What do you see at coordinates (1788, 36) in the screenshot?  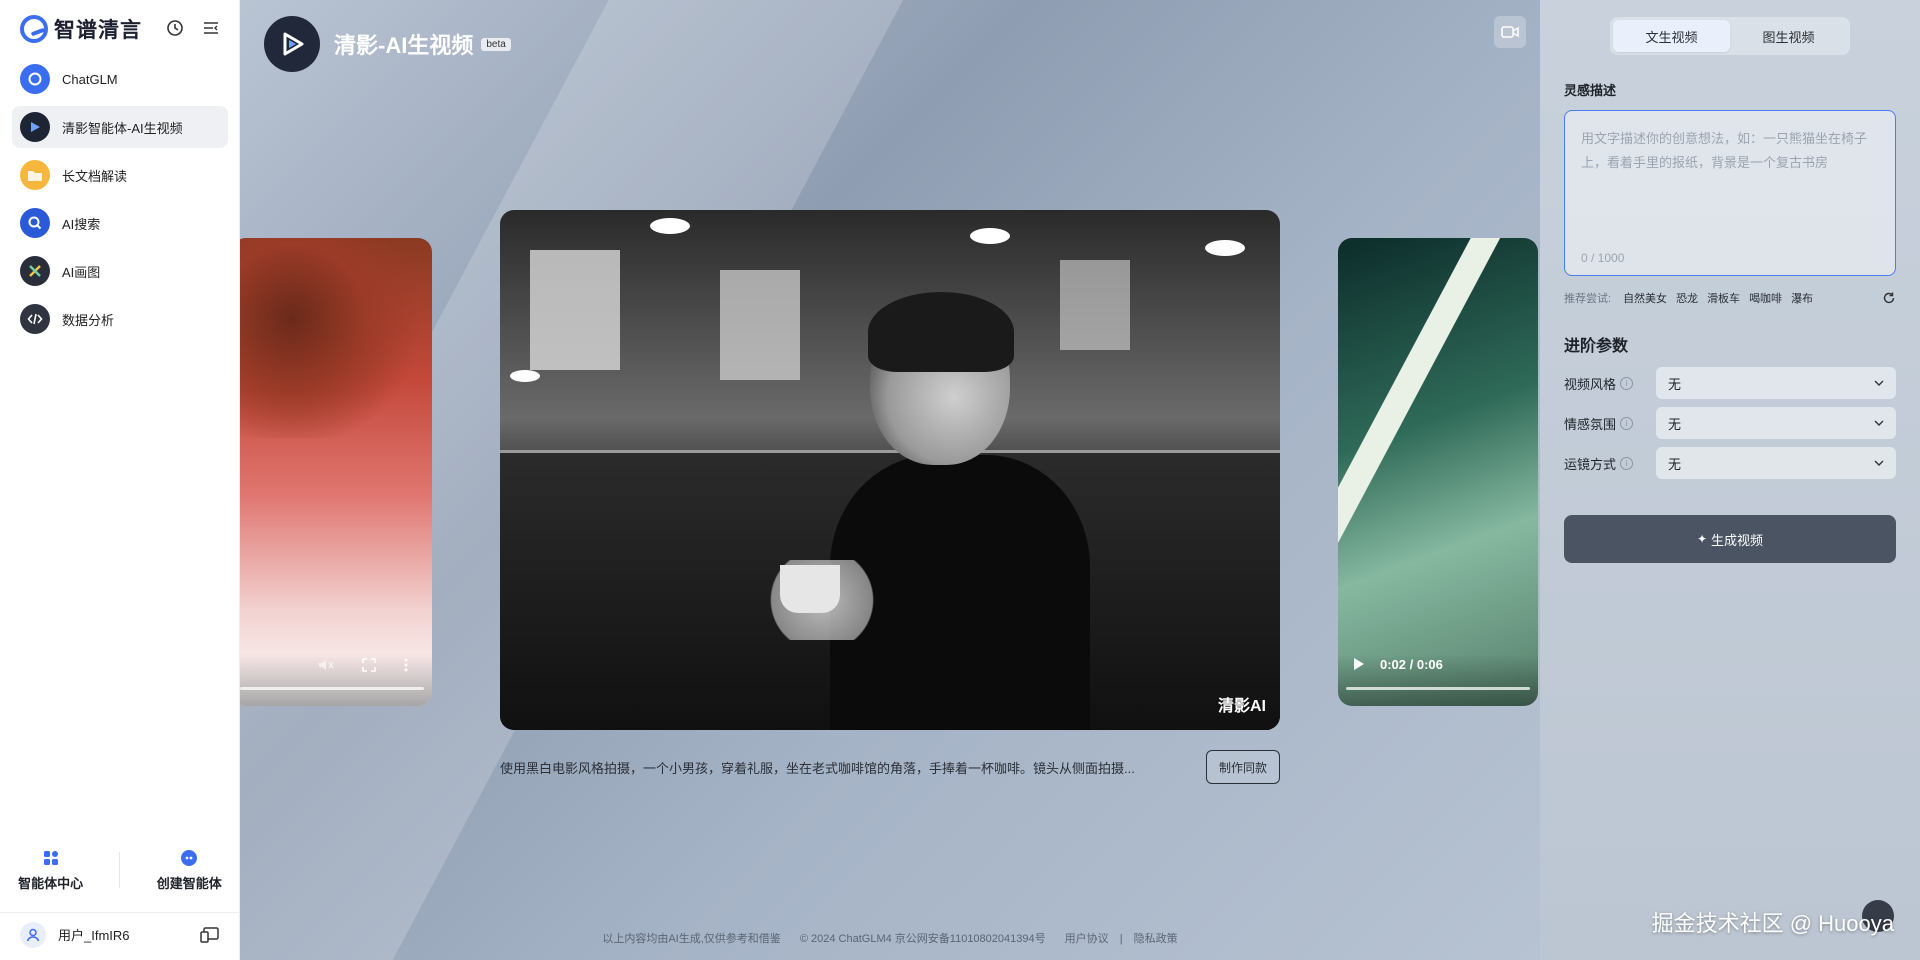 I see `tab-image-to-video: 图生视频` at bounding box center [1788, 36].